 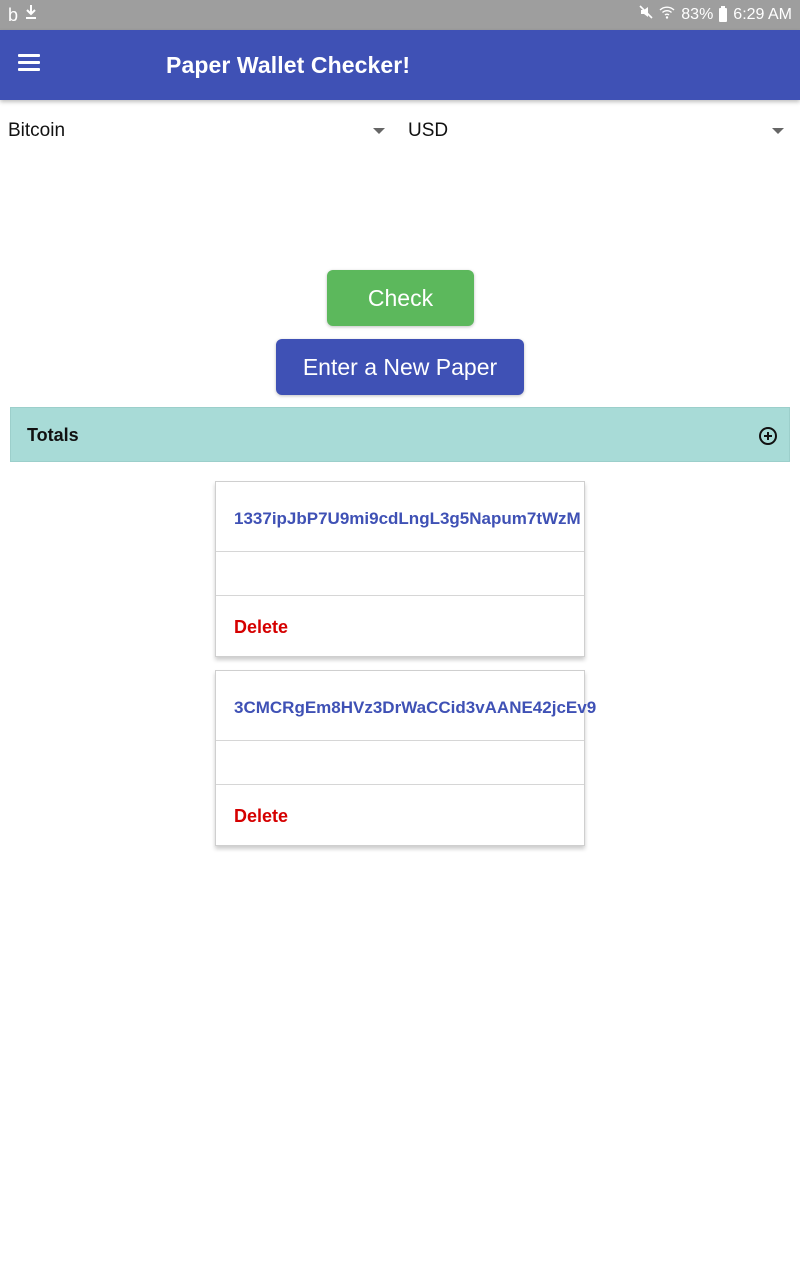 I want to click on app-title: Paper Wallet Checker!, so click(x=288, y=65).